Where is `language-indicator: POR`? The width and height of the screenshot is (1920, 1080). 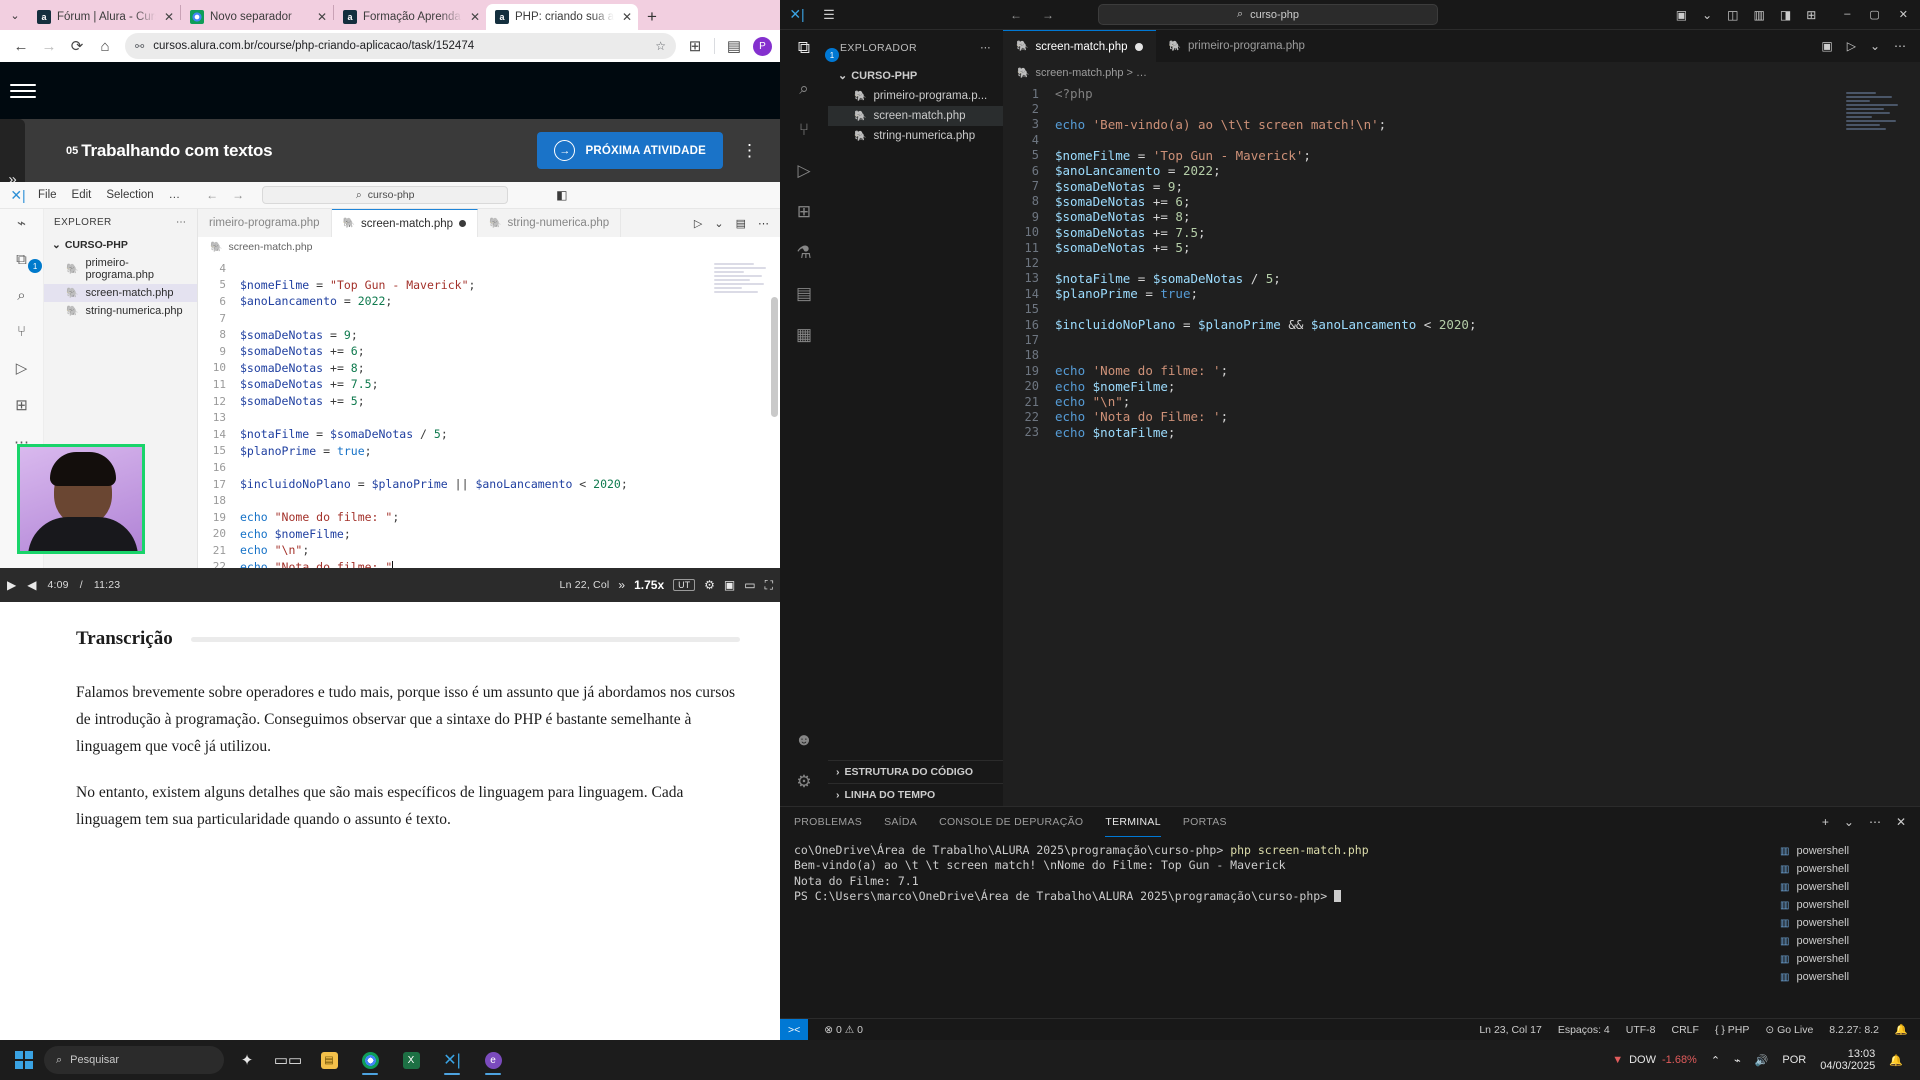 language-indicator: POR is located at coordinates (1794, 1060).